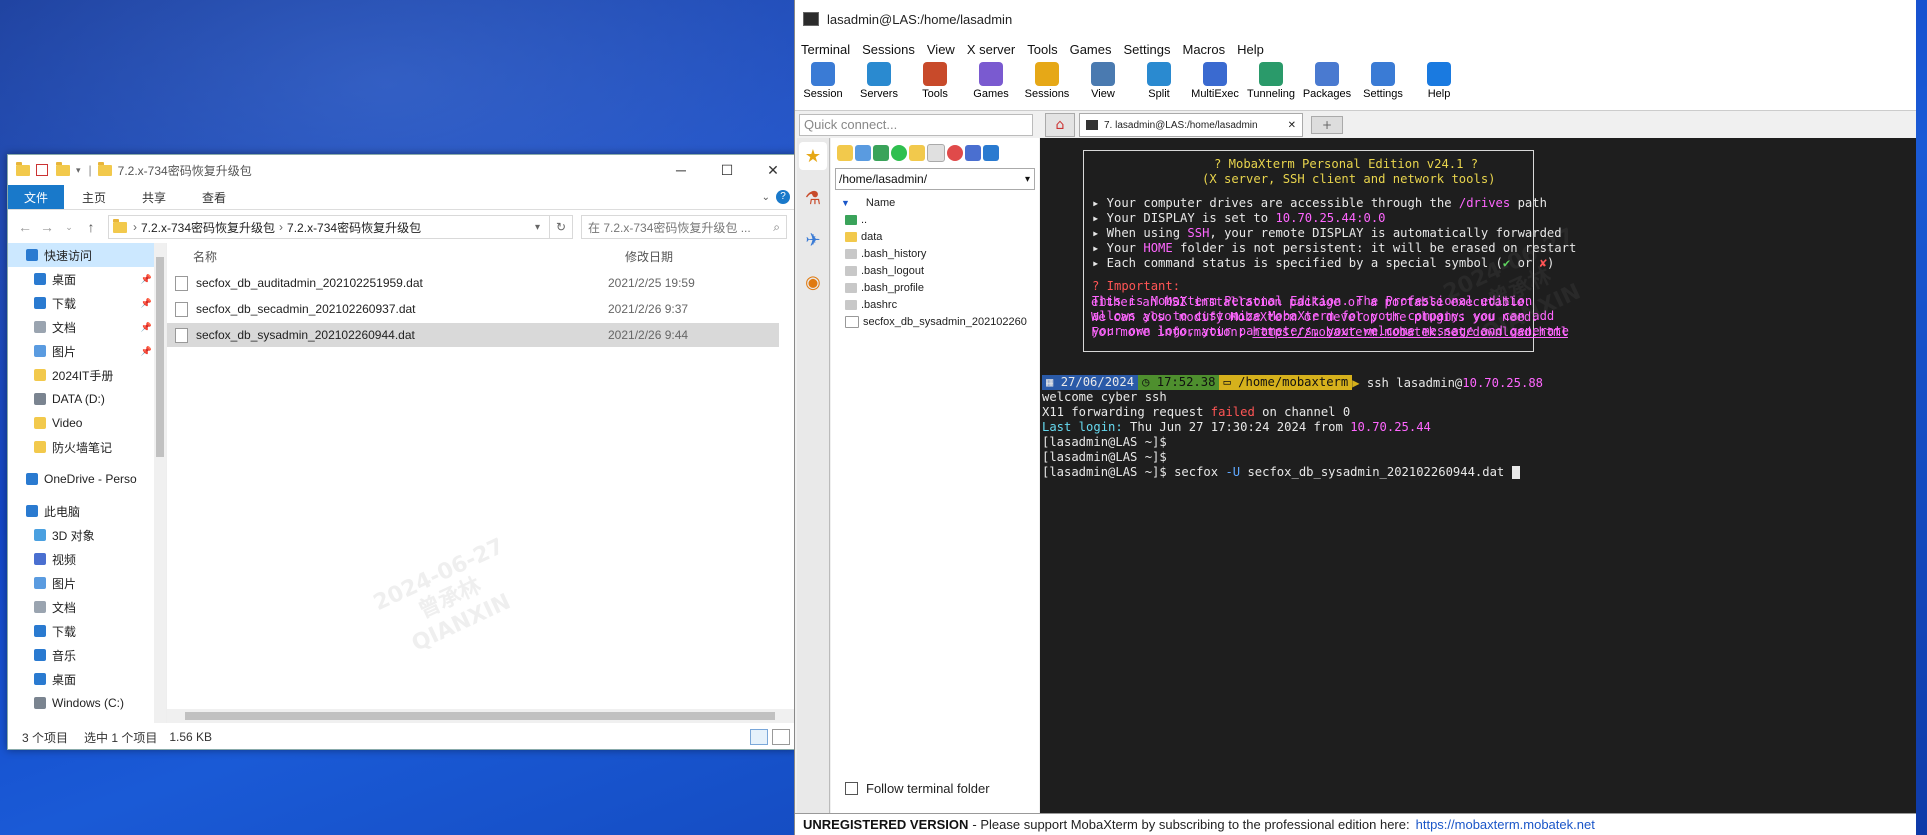  Describe the element at coordinates (87, 535) in the screenshot. I see `nav-item: 3D 对象` at that location.